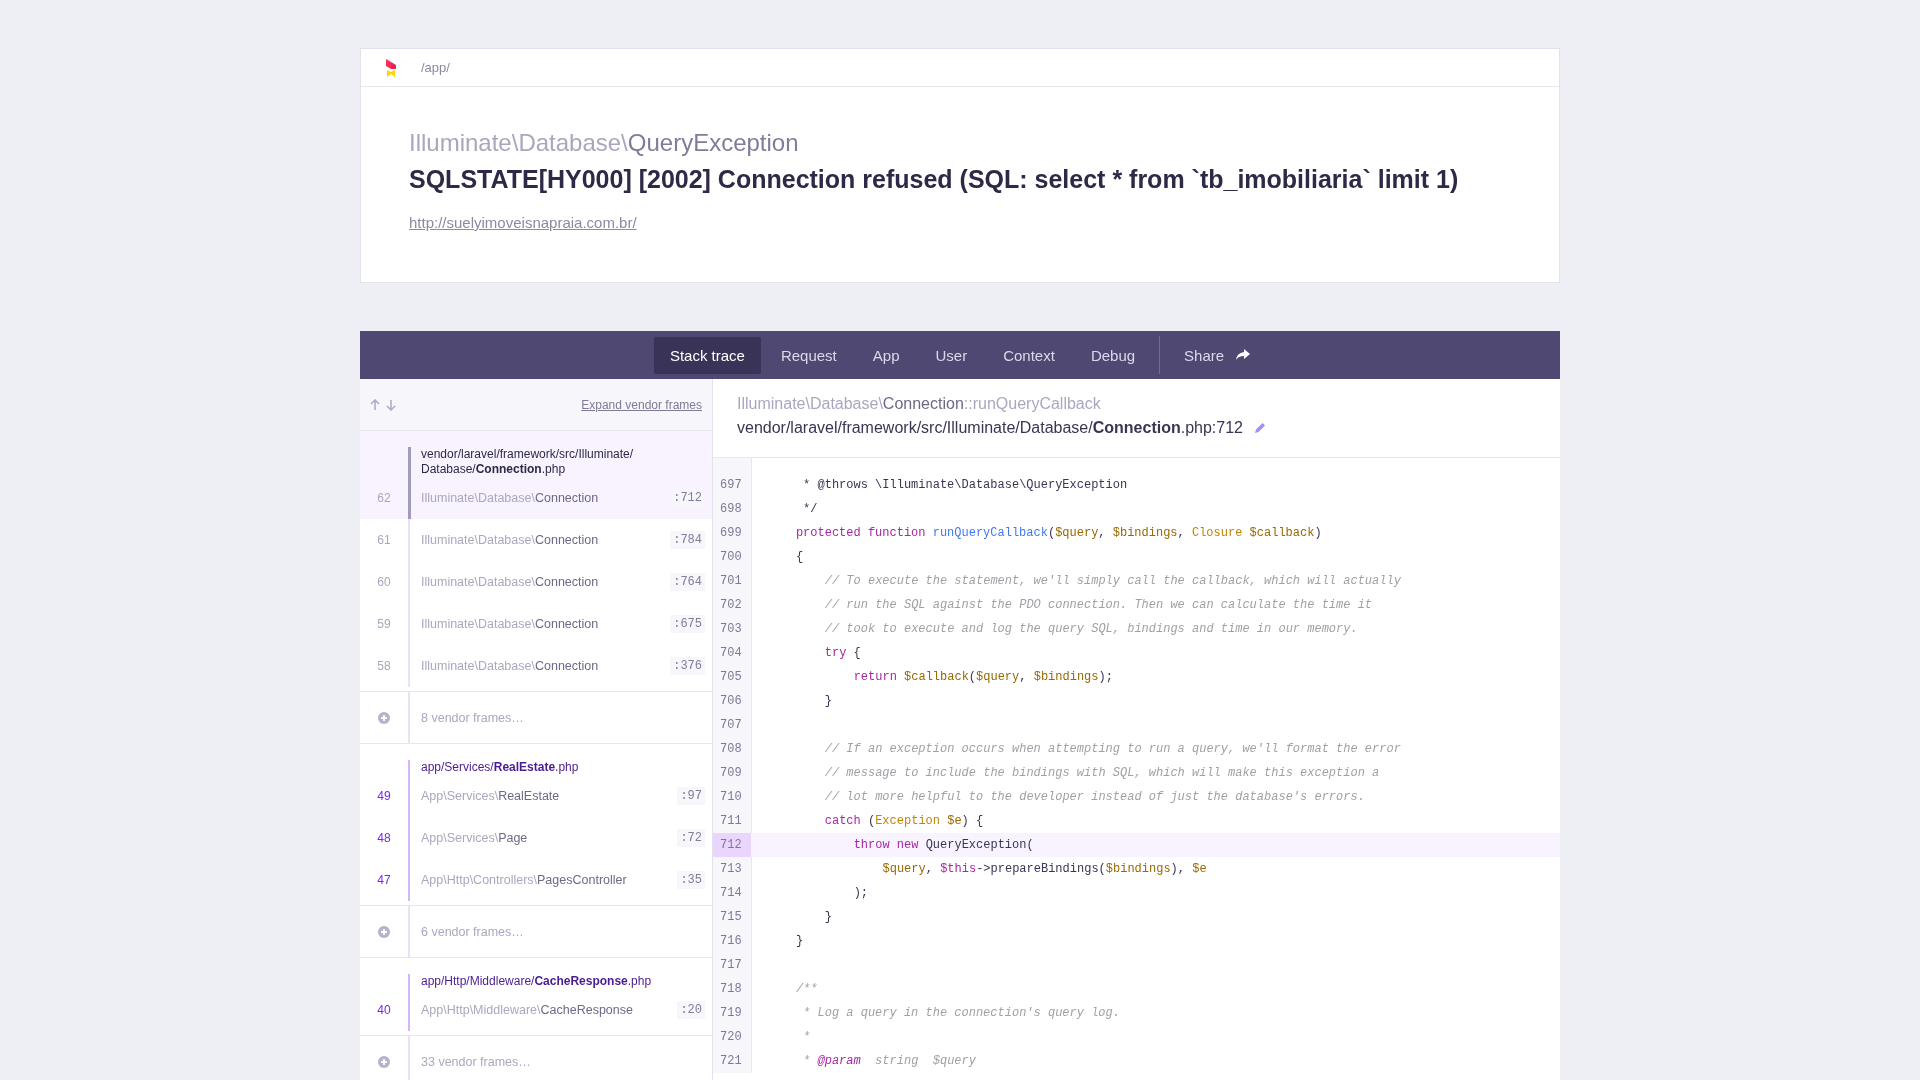  What do you see at coordinates (384, 624) in the screenshot?
I see `frame-number: 59` at bounding box center [384, 624].